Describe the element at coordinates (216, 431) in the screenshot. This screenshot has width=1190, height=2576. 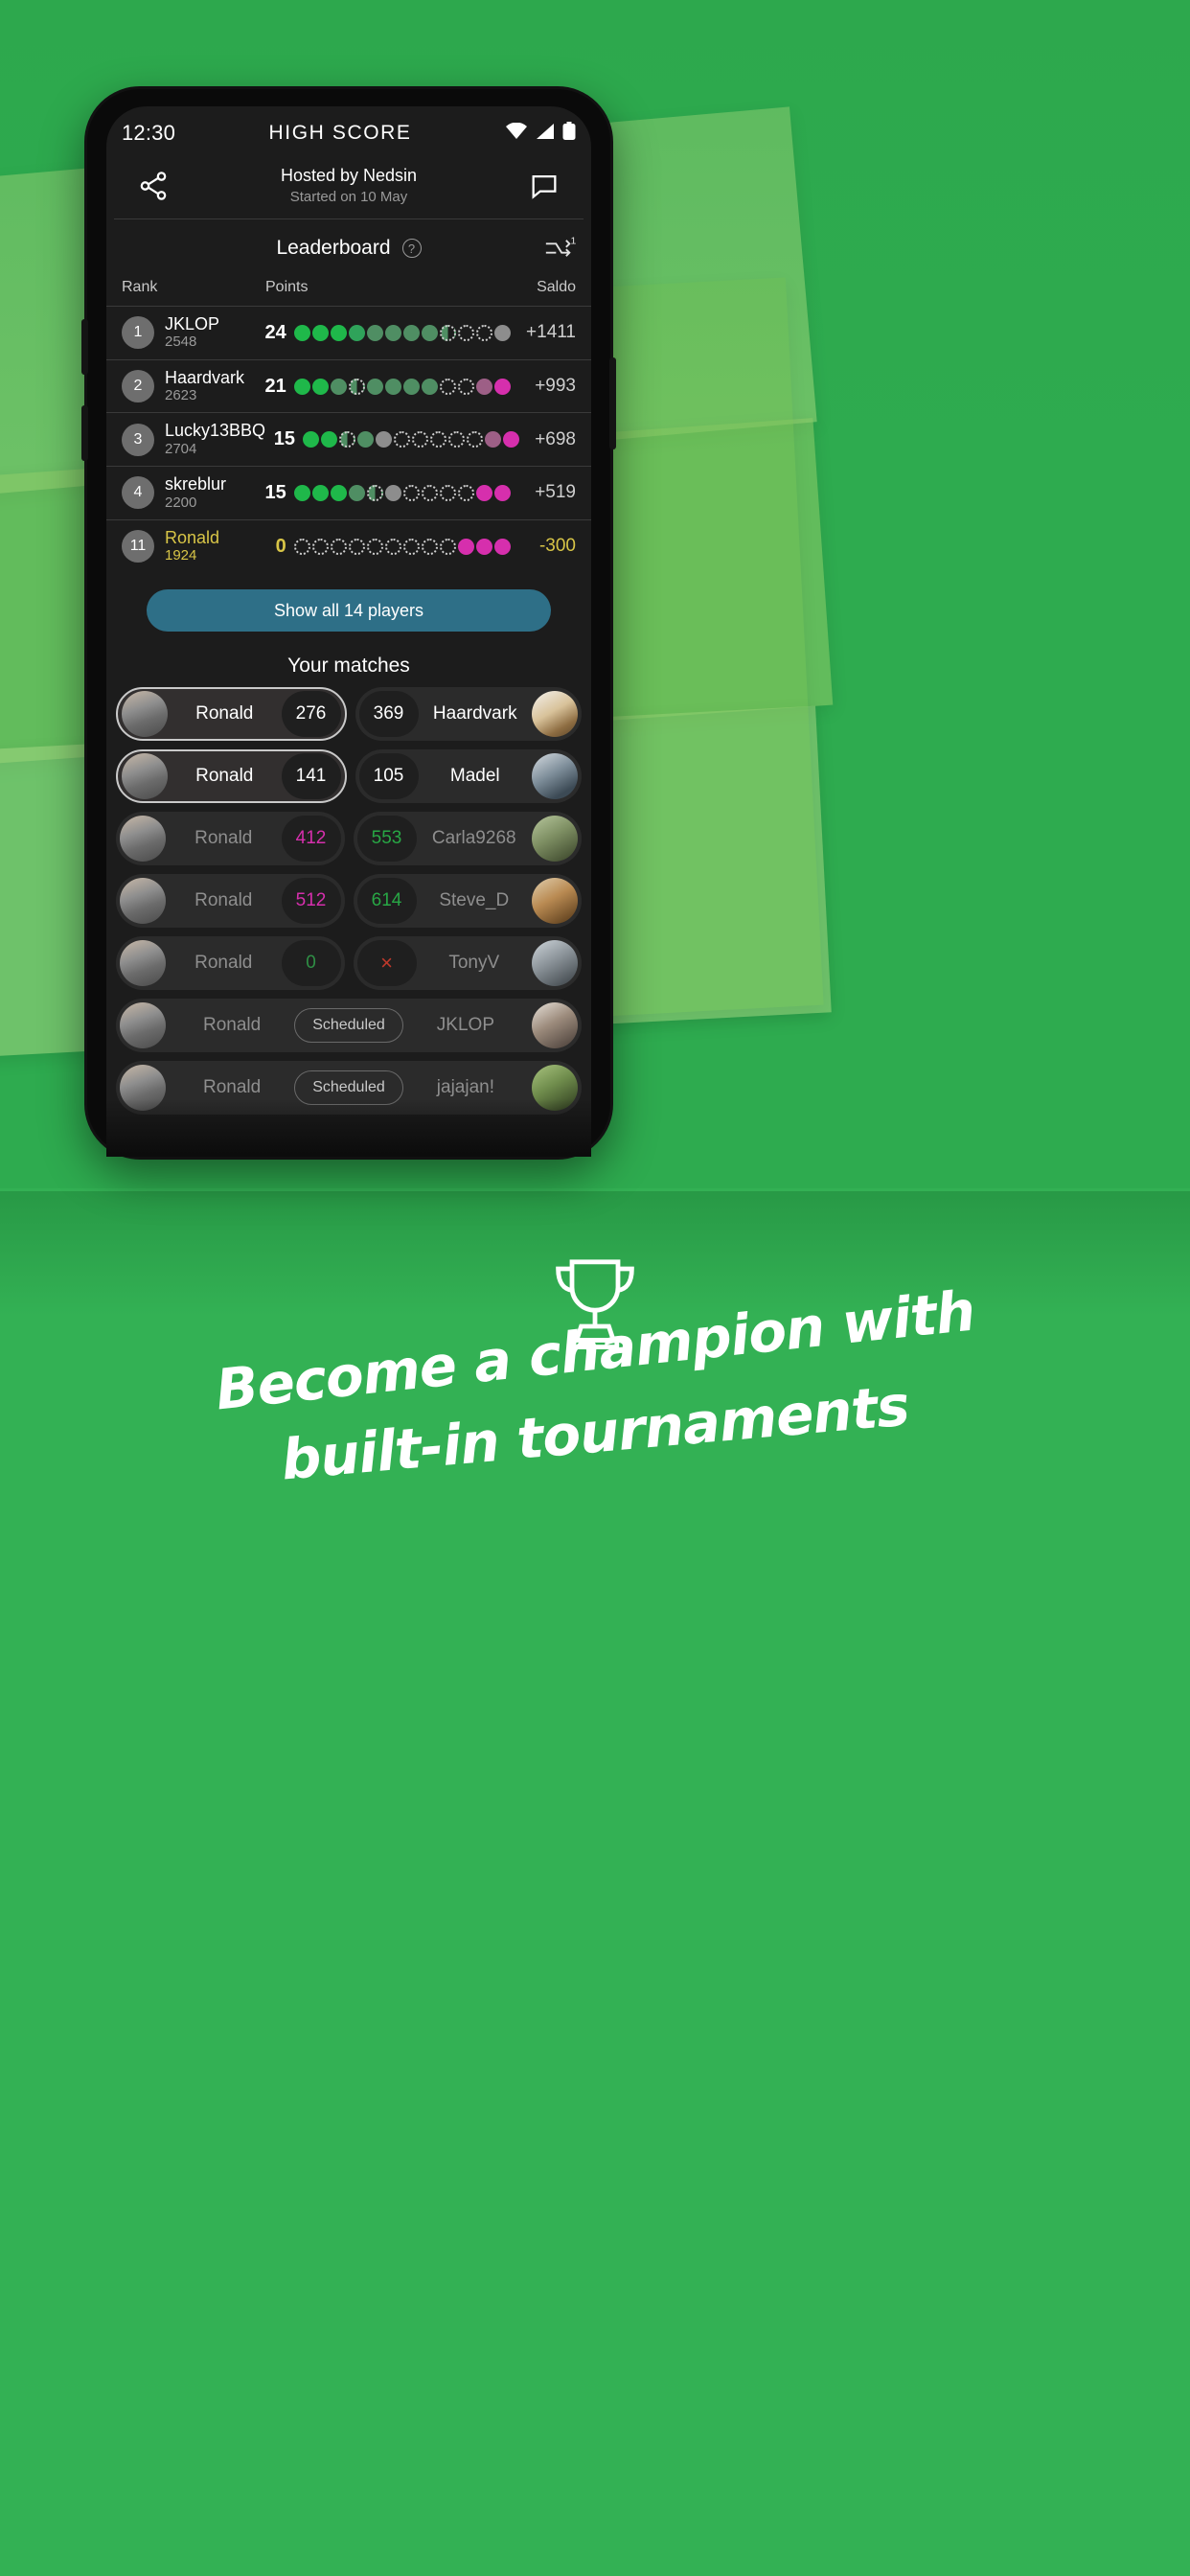
I see `player-name: Lucky13BBQ` at that location.